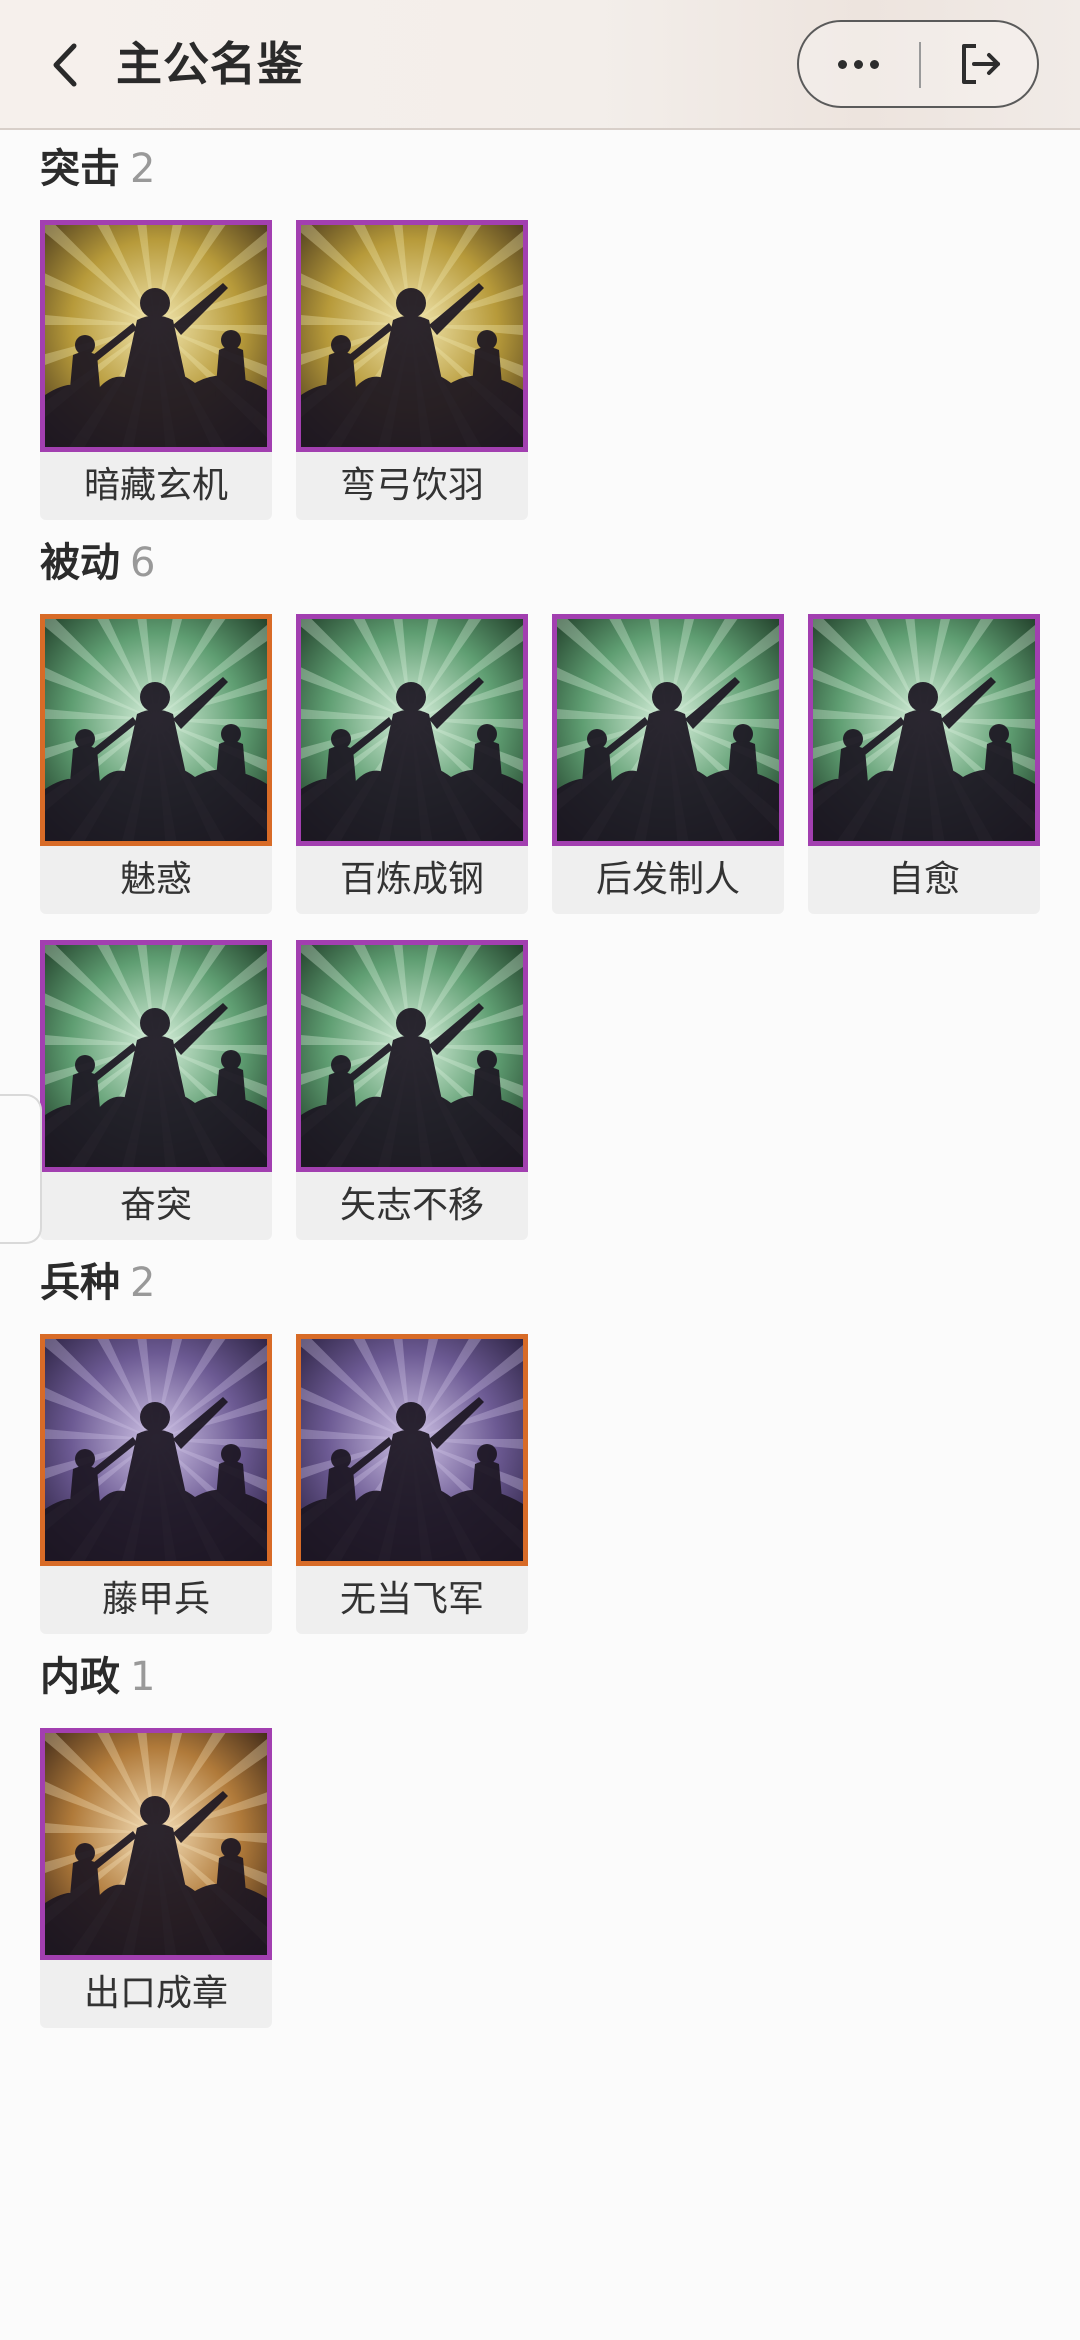 Image resolution: width=1080 pixels, height=2340 pixels. Describe the element at coordinates (156, 1600) in the screenshot. I see `skill-card-label: 藤甲兵` at that location.